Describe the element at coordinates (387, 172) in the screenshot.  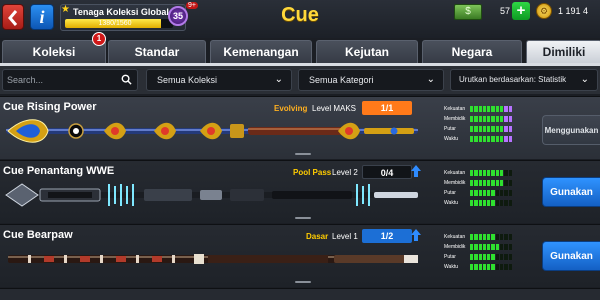
I see `cue-progress: 0/4` at that location.